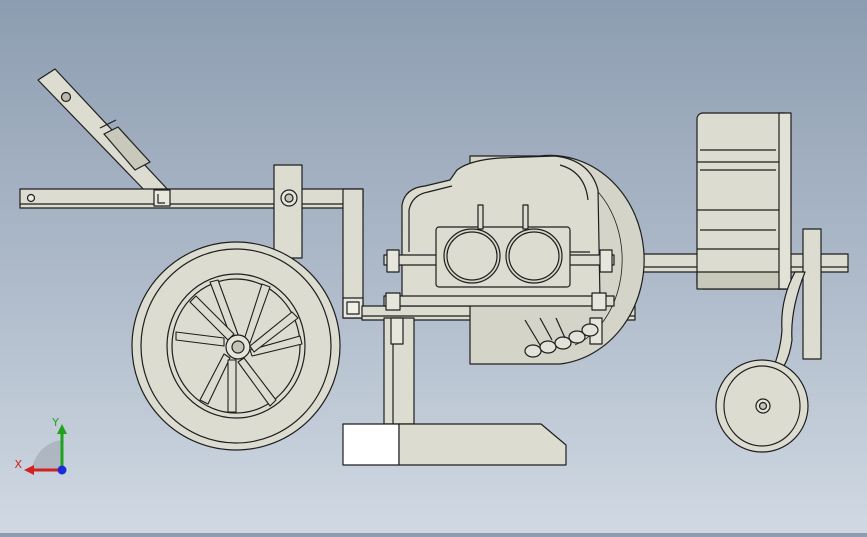  I want to click on main-wheel, so click(236, 346).